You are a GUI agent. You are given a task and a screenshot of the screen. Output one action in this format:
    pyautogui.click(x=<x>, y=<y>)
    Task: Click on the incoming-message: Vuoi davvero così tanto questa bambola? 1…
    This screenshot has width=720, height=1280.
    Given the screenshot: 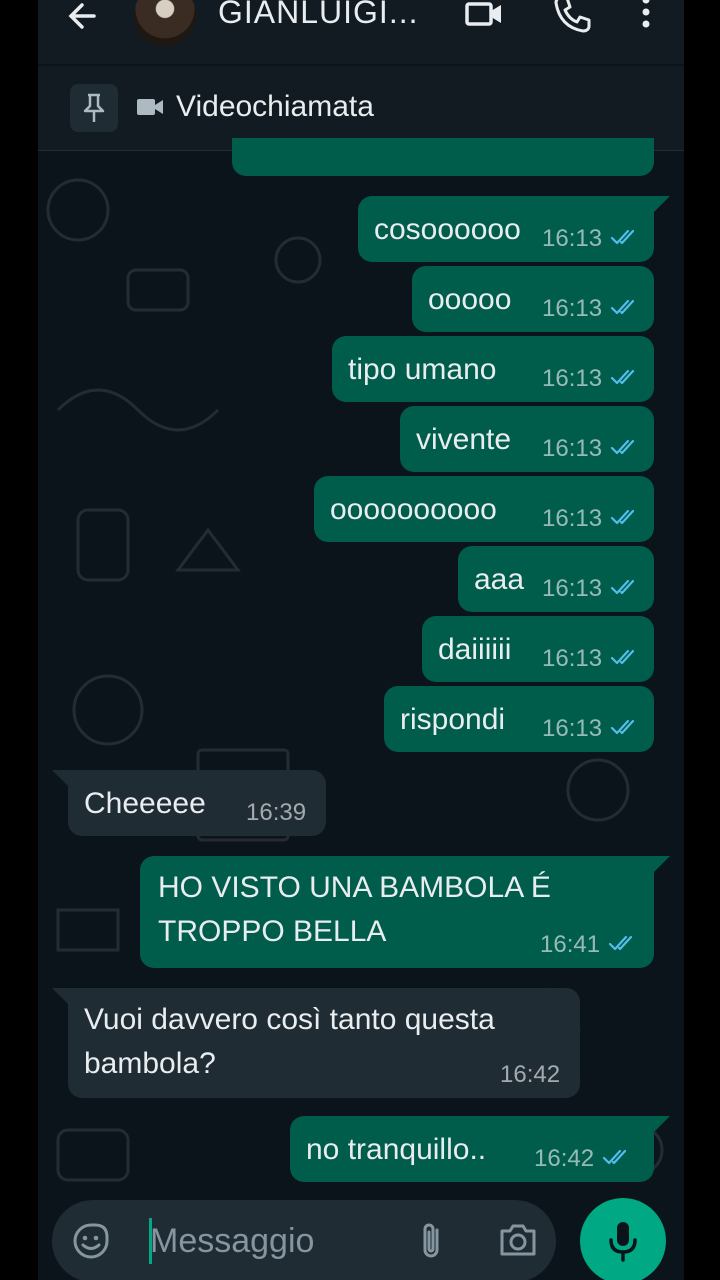 What is the action you would take?
    pyautogui.click(x=316, y=1043)
    